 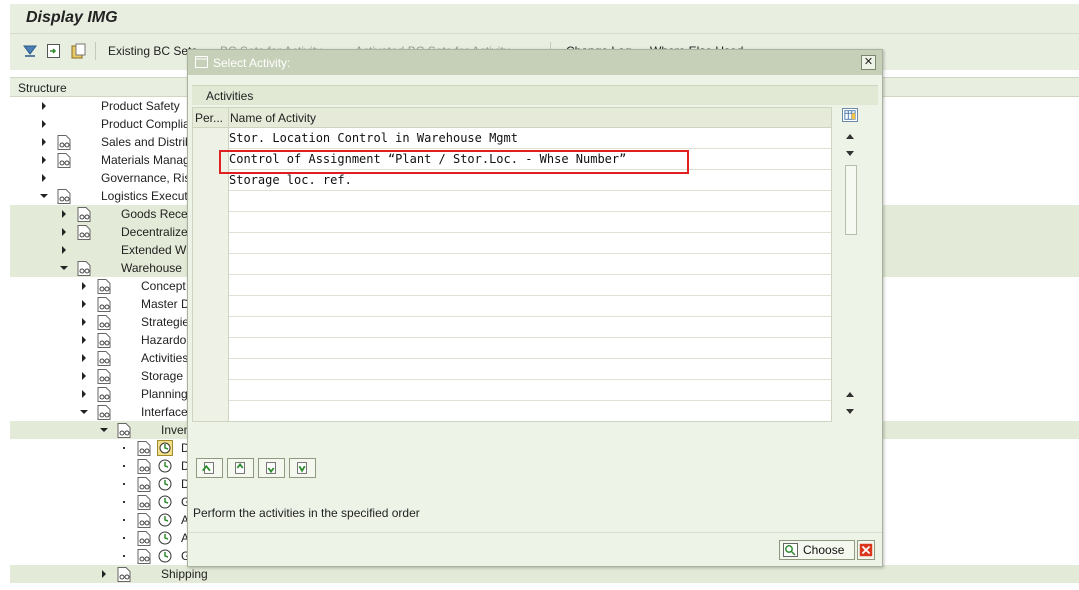 I want to click on move-up-icon, so click(x=240, y=468).